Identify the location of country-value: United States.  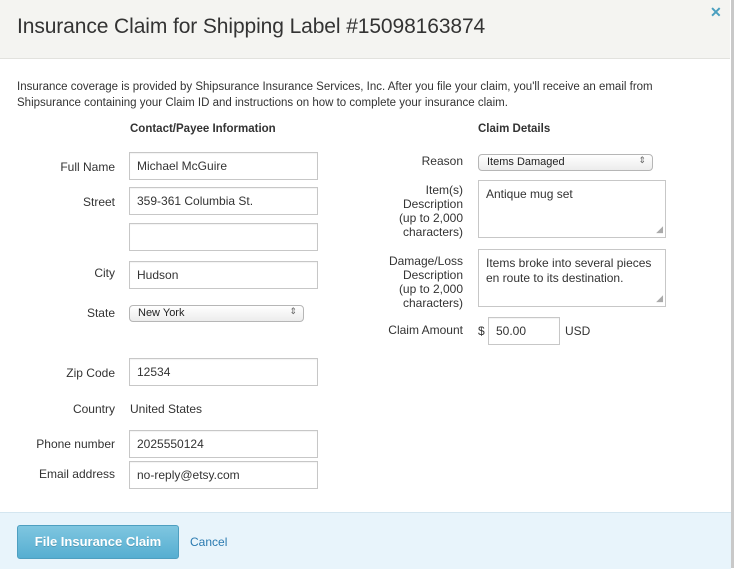
(166, 409).